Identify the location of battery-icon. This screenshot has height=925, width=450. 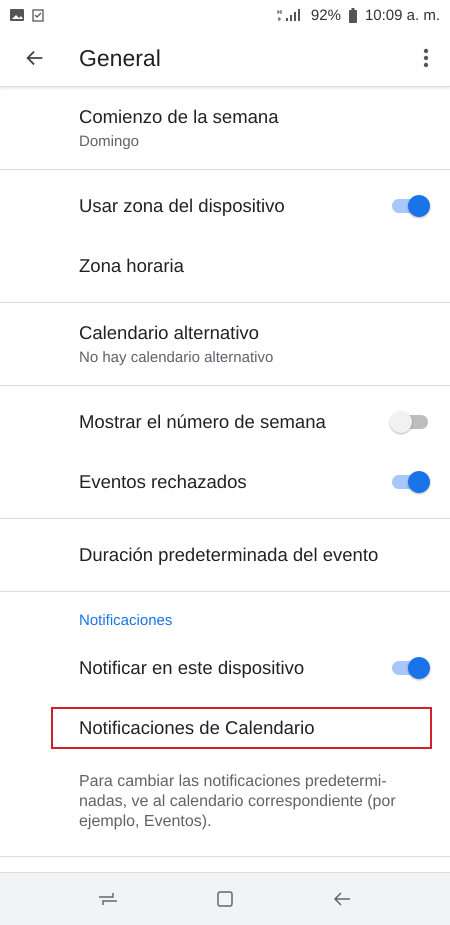
(352, 15).